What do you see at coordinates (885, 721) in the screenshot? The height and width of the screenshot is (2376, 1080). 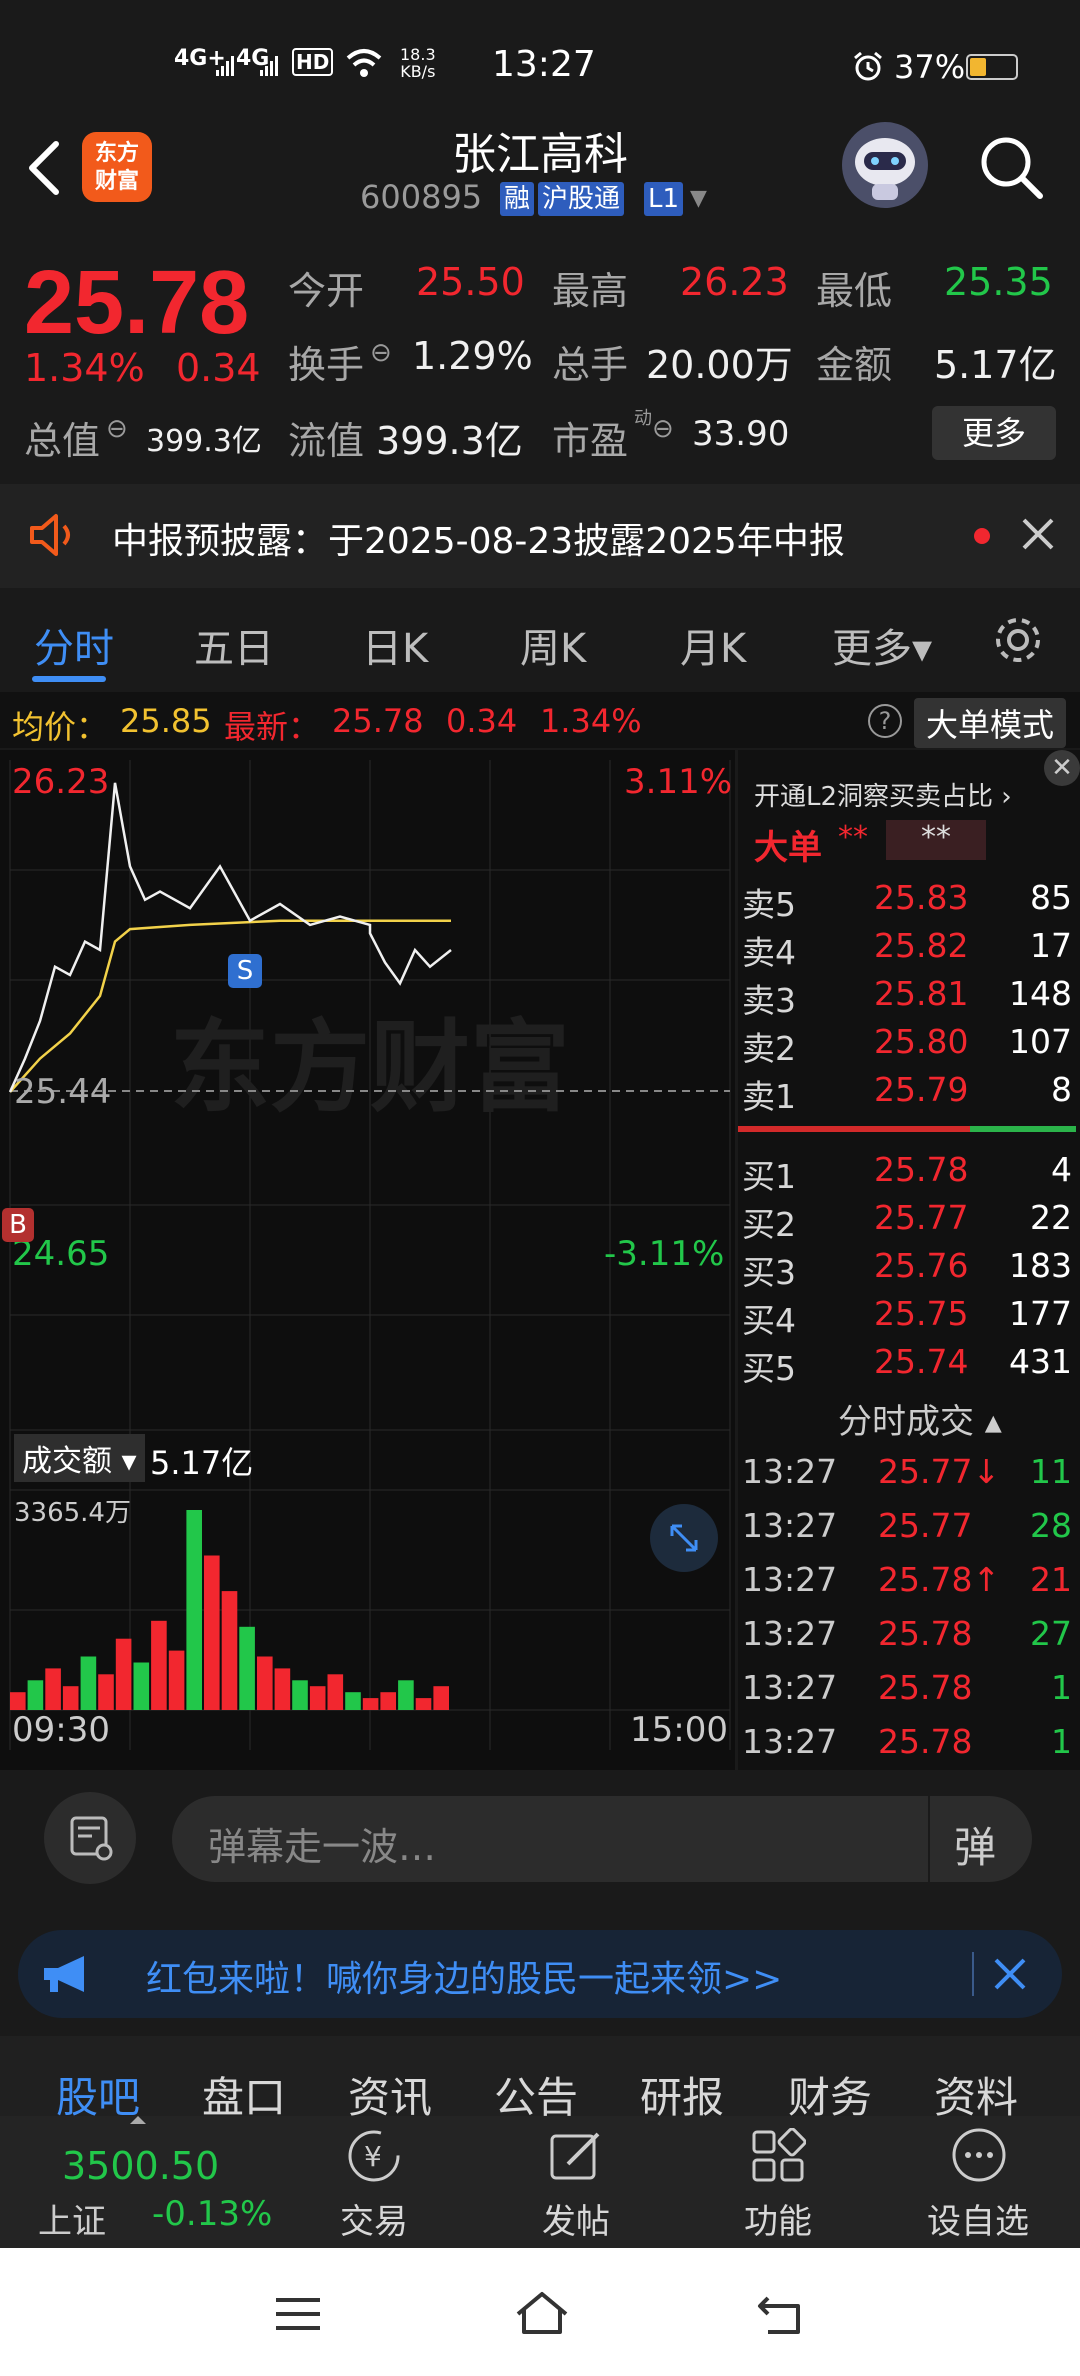 I see `help-icon: ?` at bounding box center [885, 721].